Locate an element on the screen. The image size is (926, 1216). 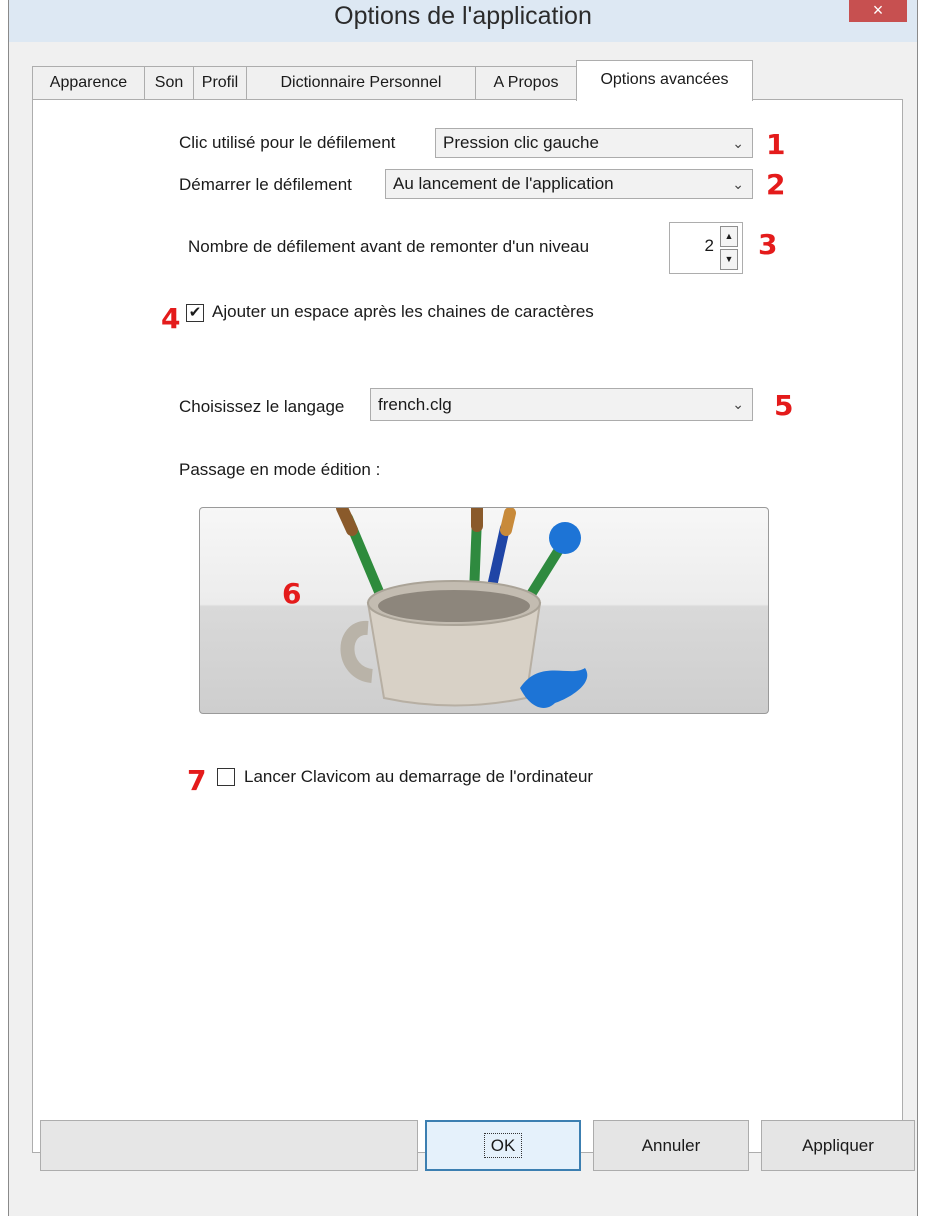
start-scroll-value: Au lancement de l'application is located at coordinates (503, 183).